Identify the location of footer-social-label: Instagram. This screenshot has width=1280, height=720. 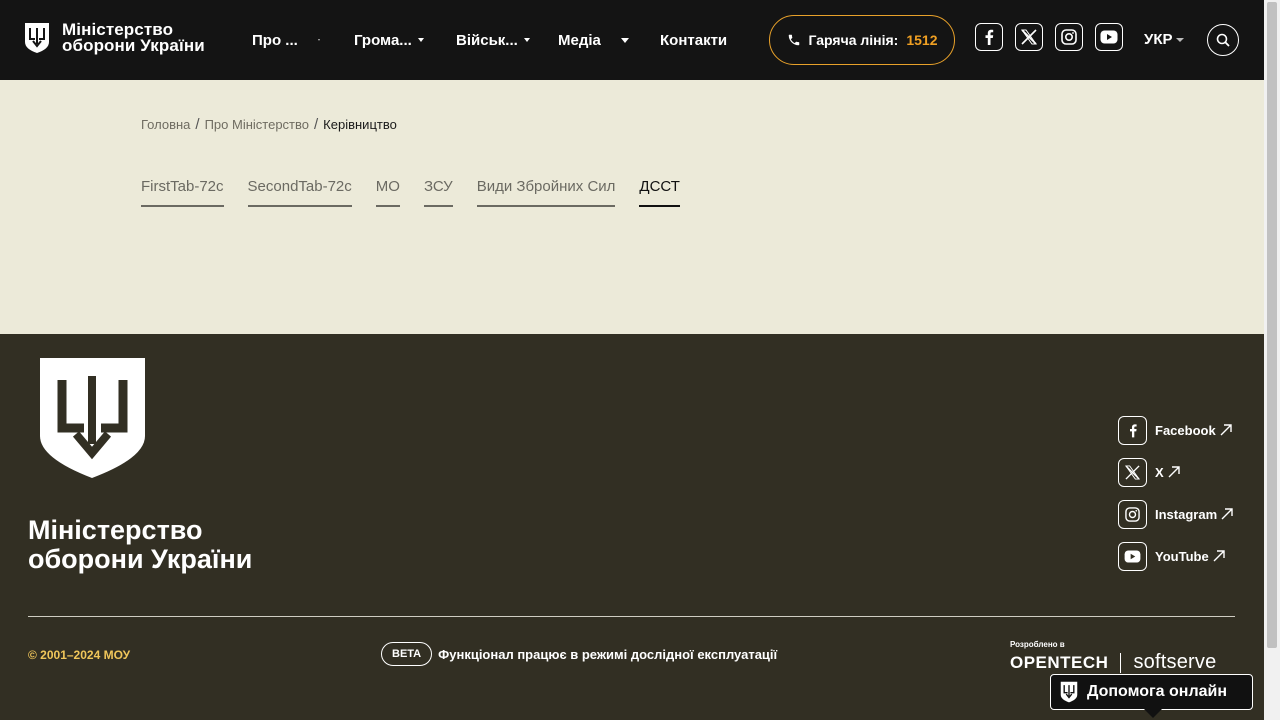
(1186, 514).